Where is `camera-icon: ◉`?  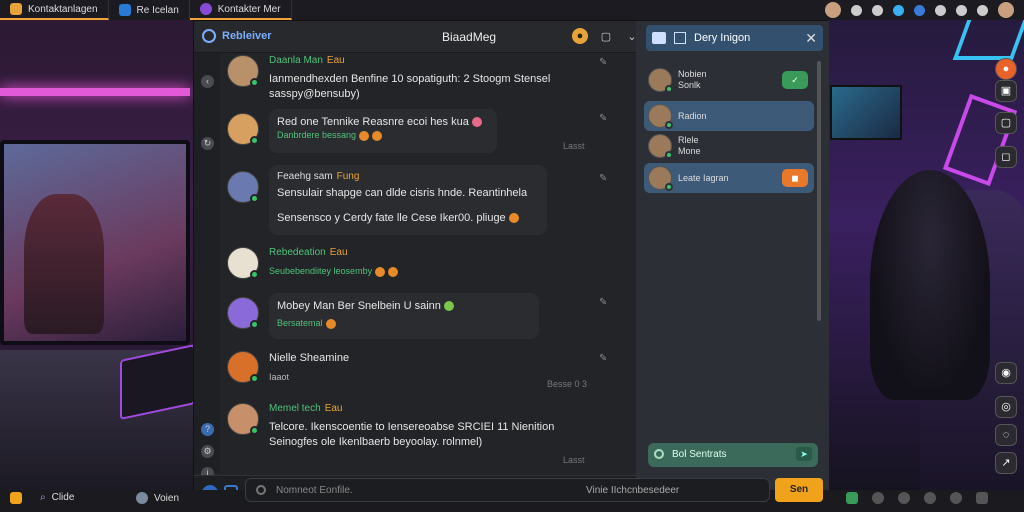 camera-icon: ◉ is located at coordinates (1006, 373).